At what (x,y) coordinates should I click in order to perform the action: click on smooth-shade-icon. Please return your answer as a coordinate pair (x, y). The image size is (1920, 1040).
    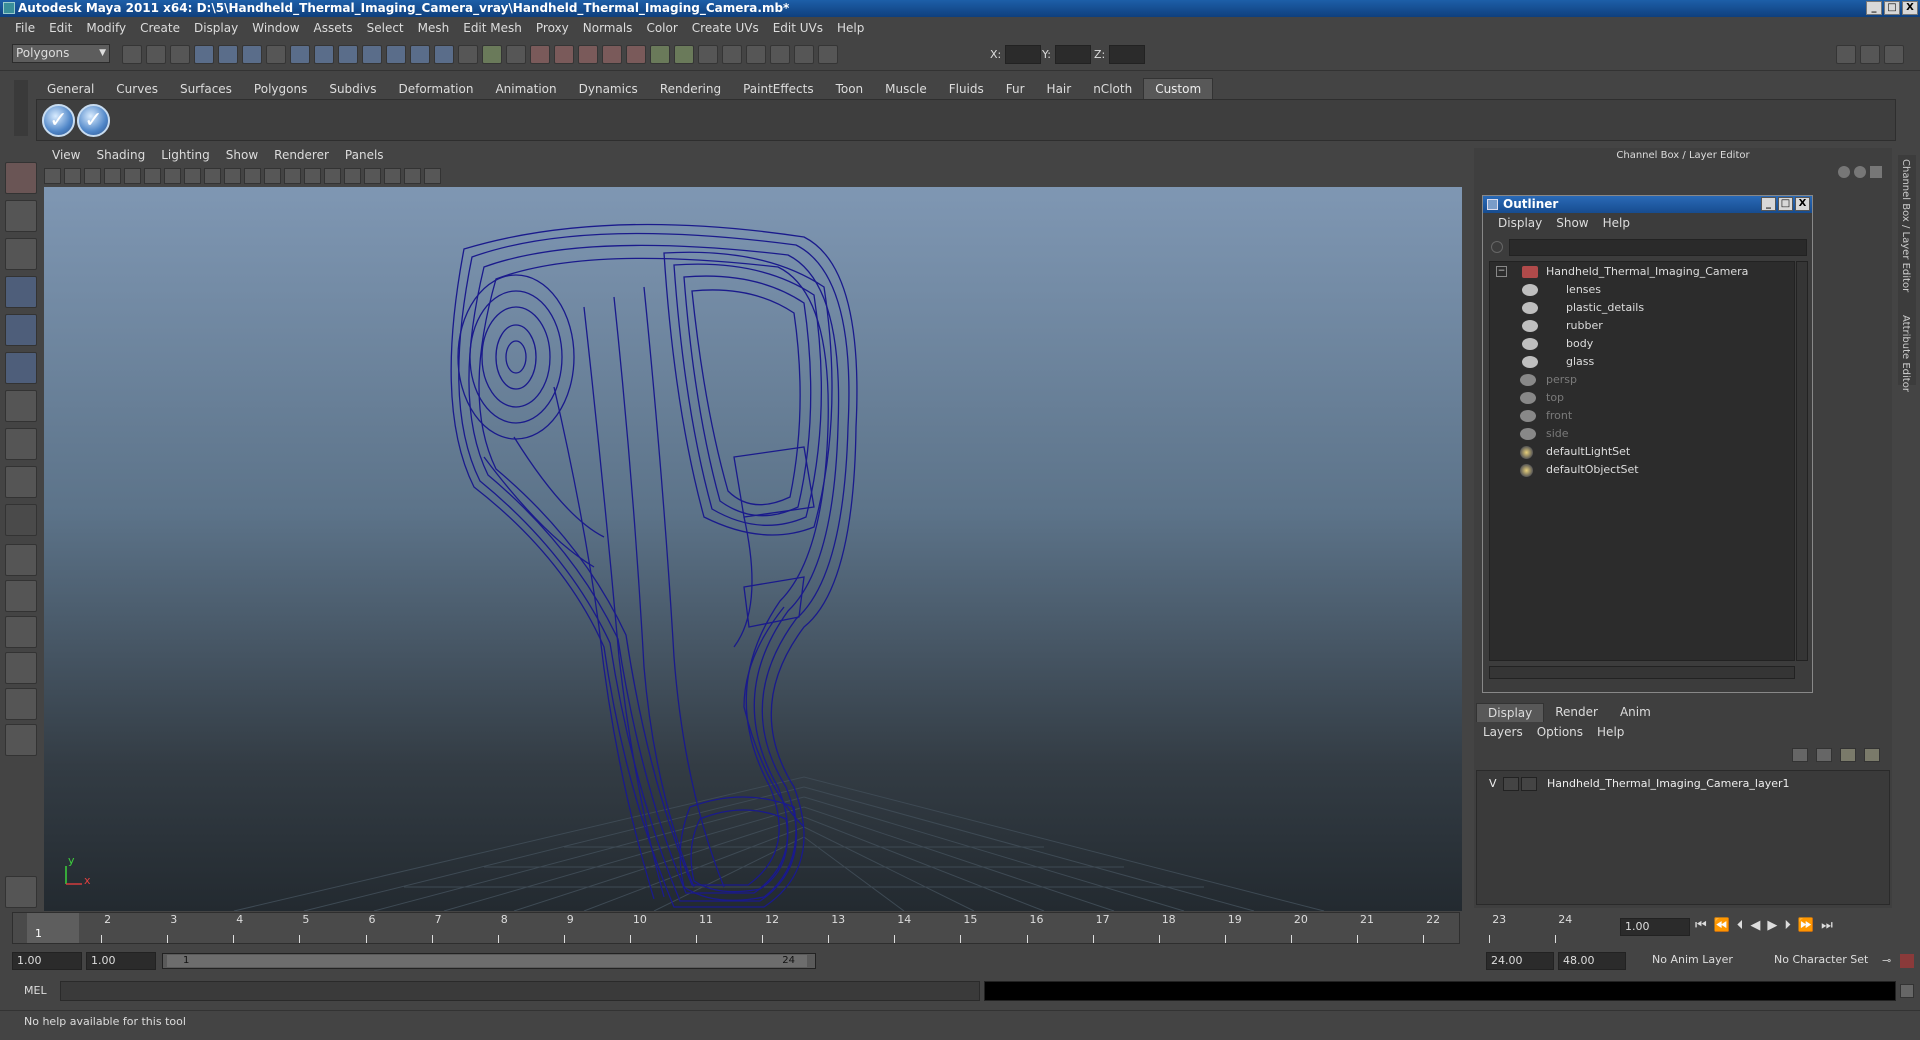
    Looking at the image, I should click on (192, 176).